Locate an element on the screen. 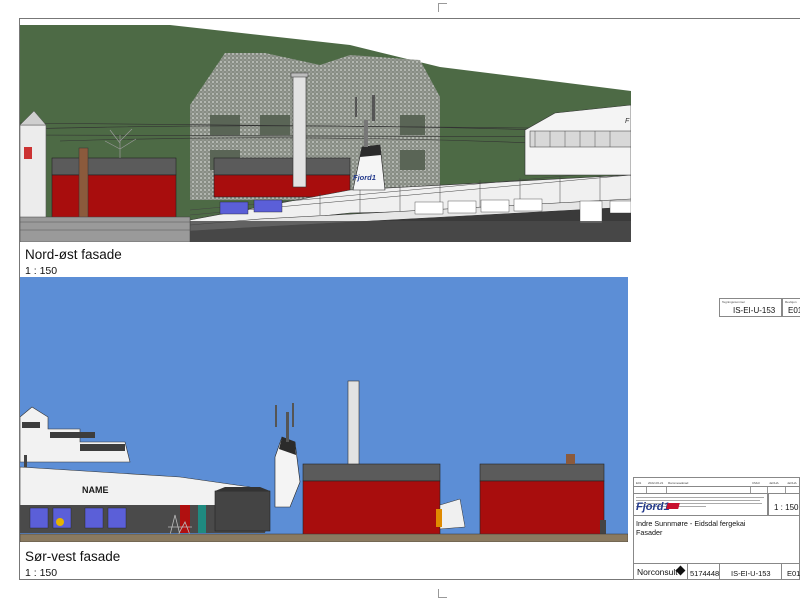 This screenshot has height=600, width=800. revision-row-approved: JaOHA is located at coordinates (792, 483).